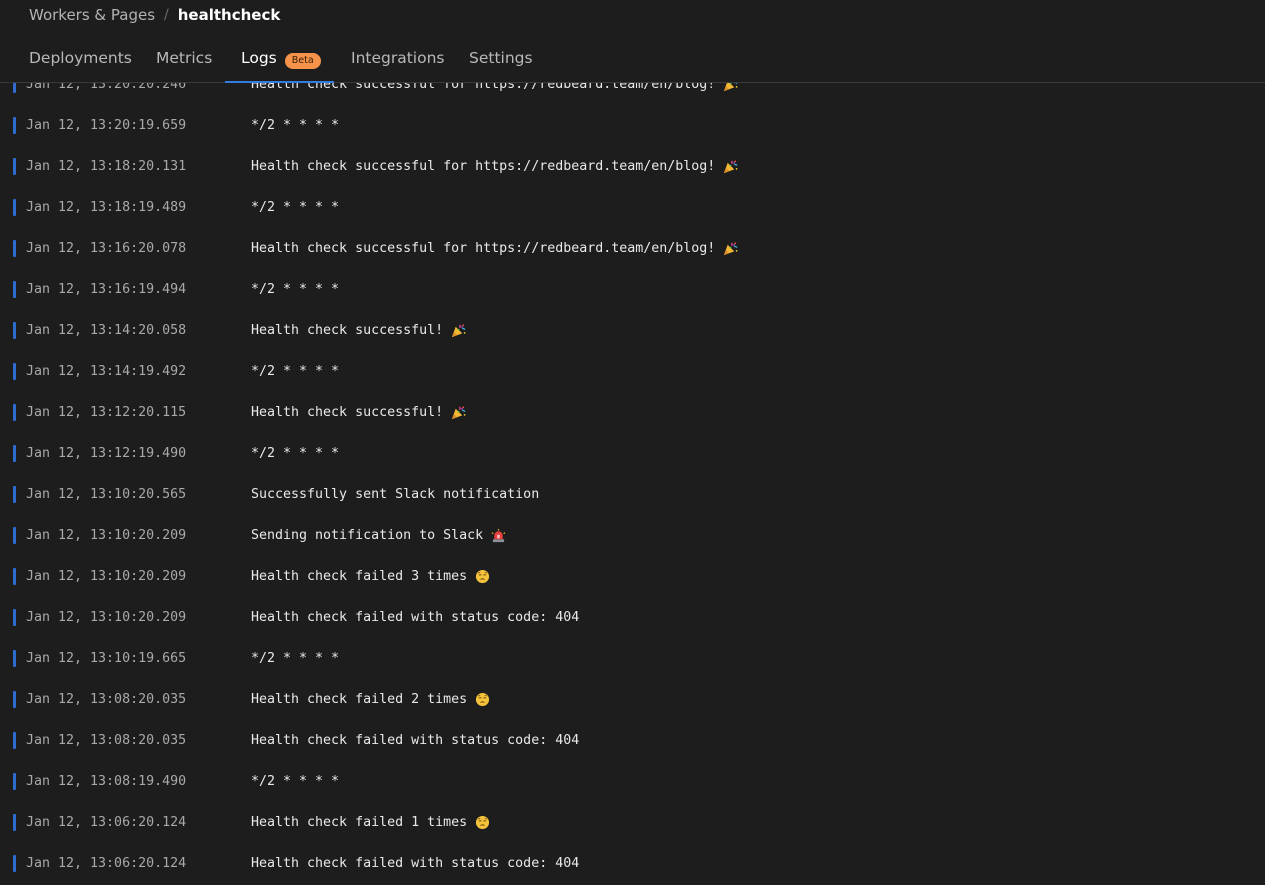  What do you see at coordinates (184, 58) in the screenshot?
I see `tab-label: Metrics` at bounding box center [184, 58].